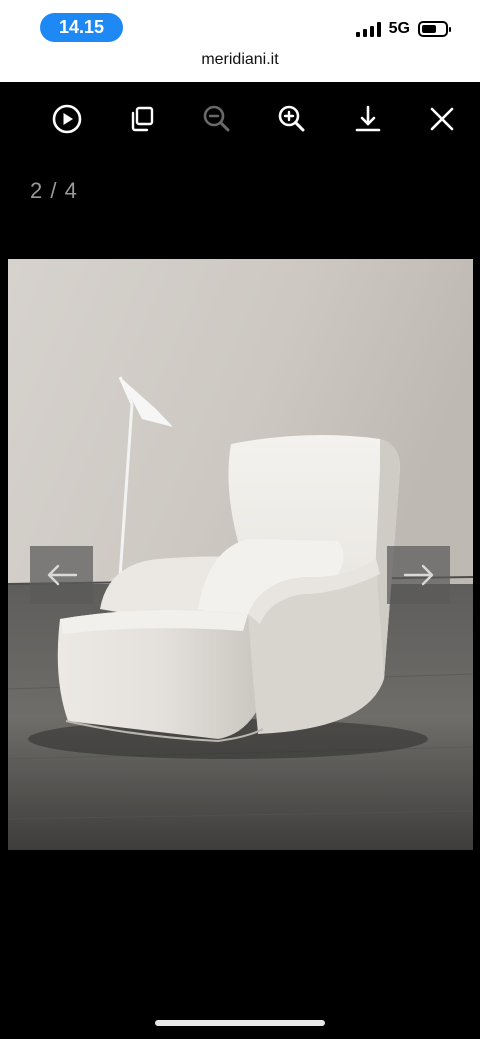 The width and height of the screenshot is (480, 1039). Describe the element at coordinates (434, 29) in the screenshot. I see `battery-icon` at that location.